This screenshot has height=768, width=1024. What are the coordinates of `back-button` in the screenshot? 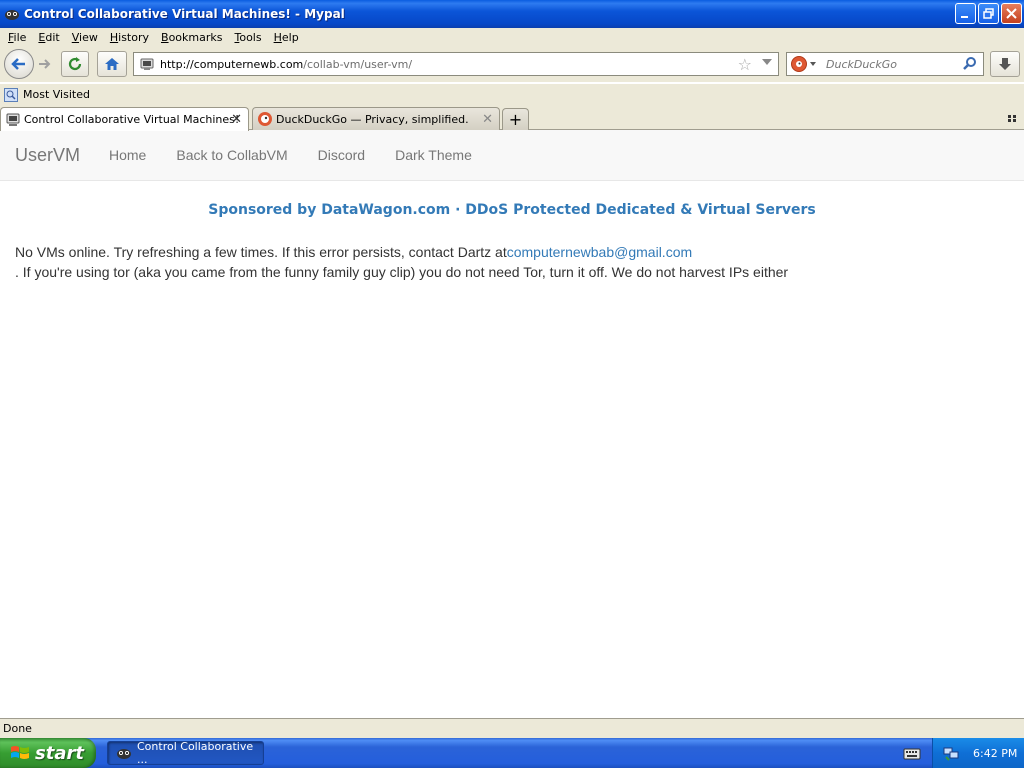 It's located at (19, 64).